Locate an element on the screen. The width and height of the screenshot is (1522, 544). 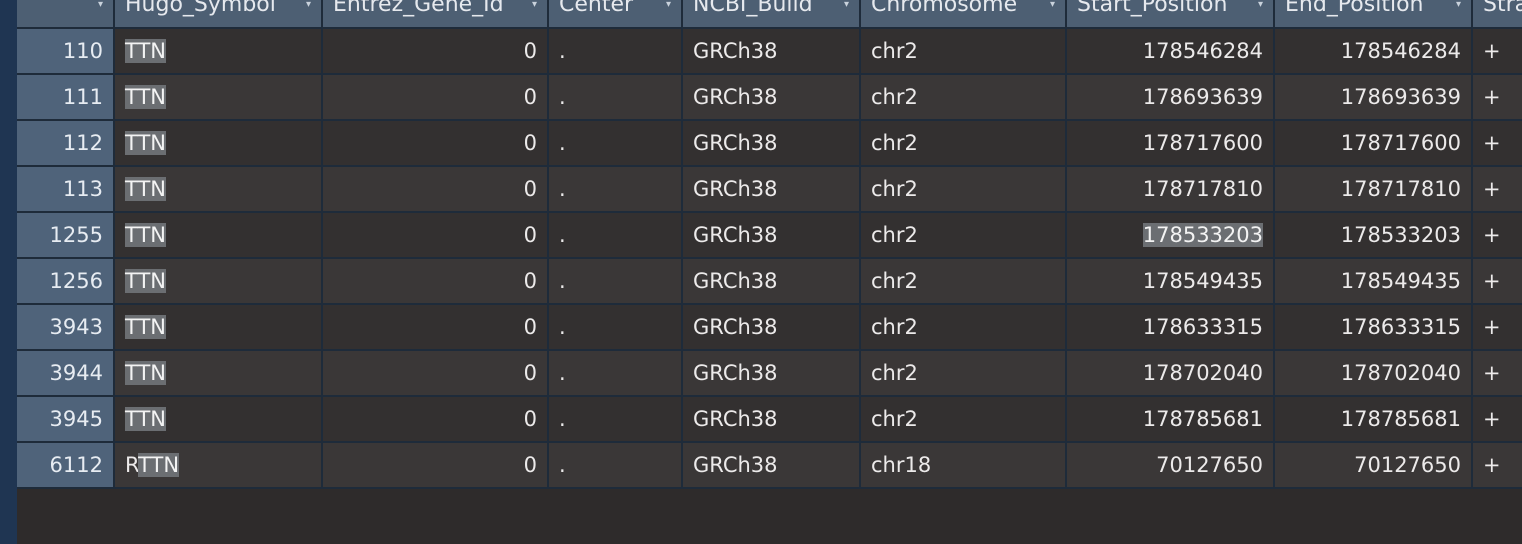
column-header-chromosome: Chromosome ▾ is located at coordinates (964, 13).